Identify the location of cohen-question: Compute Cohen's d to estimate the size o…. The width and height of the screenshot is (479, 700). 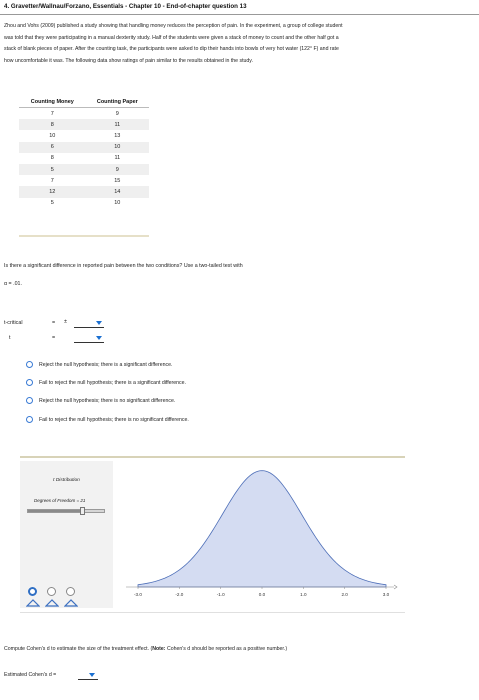
(145, 649).